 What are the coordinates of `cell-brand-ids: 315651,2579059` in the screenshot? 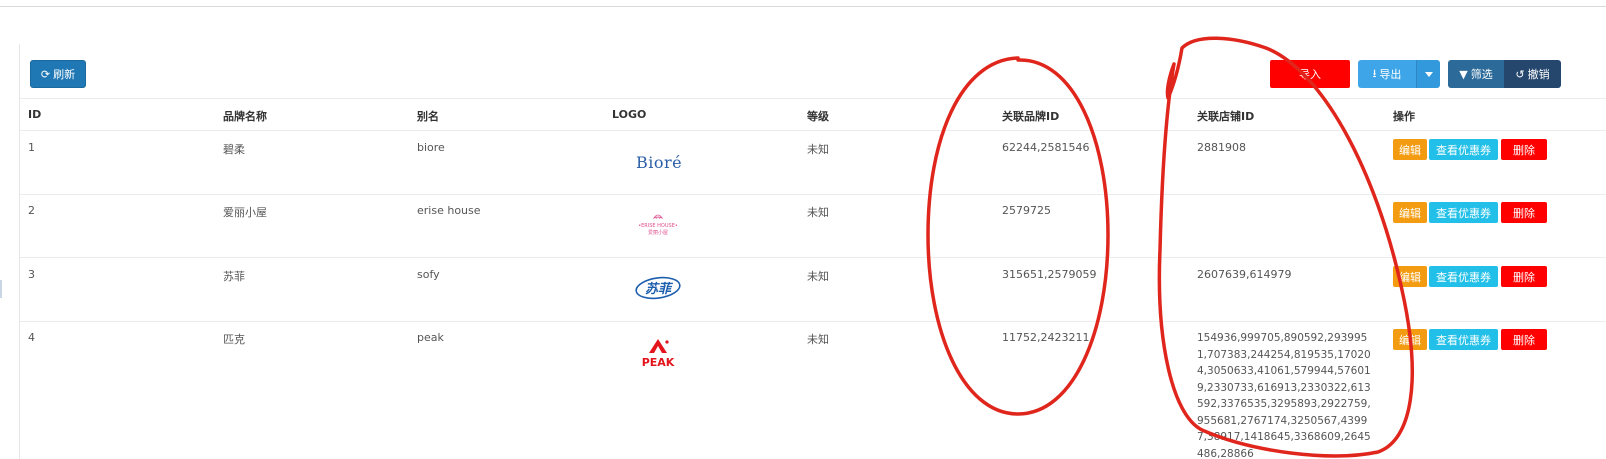 It's located at (1049, 274).